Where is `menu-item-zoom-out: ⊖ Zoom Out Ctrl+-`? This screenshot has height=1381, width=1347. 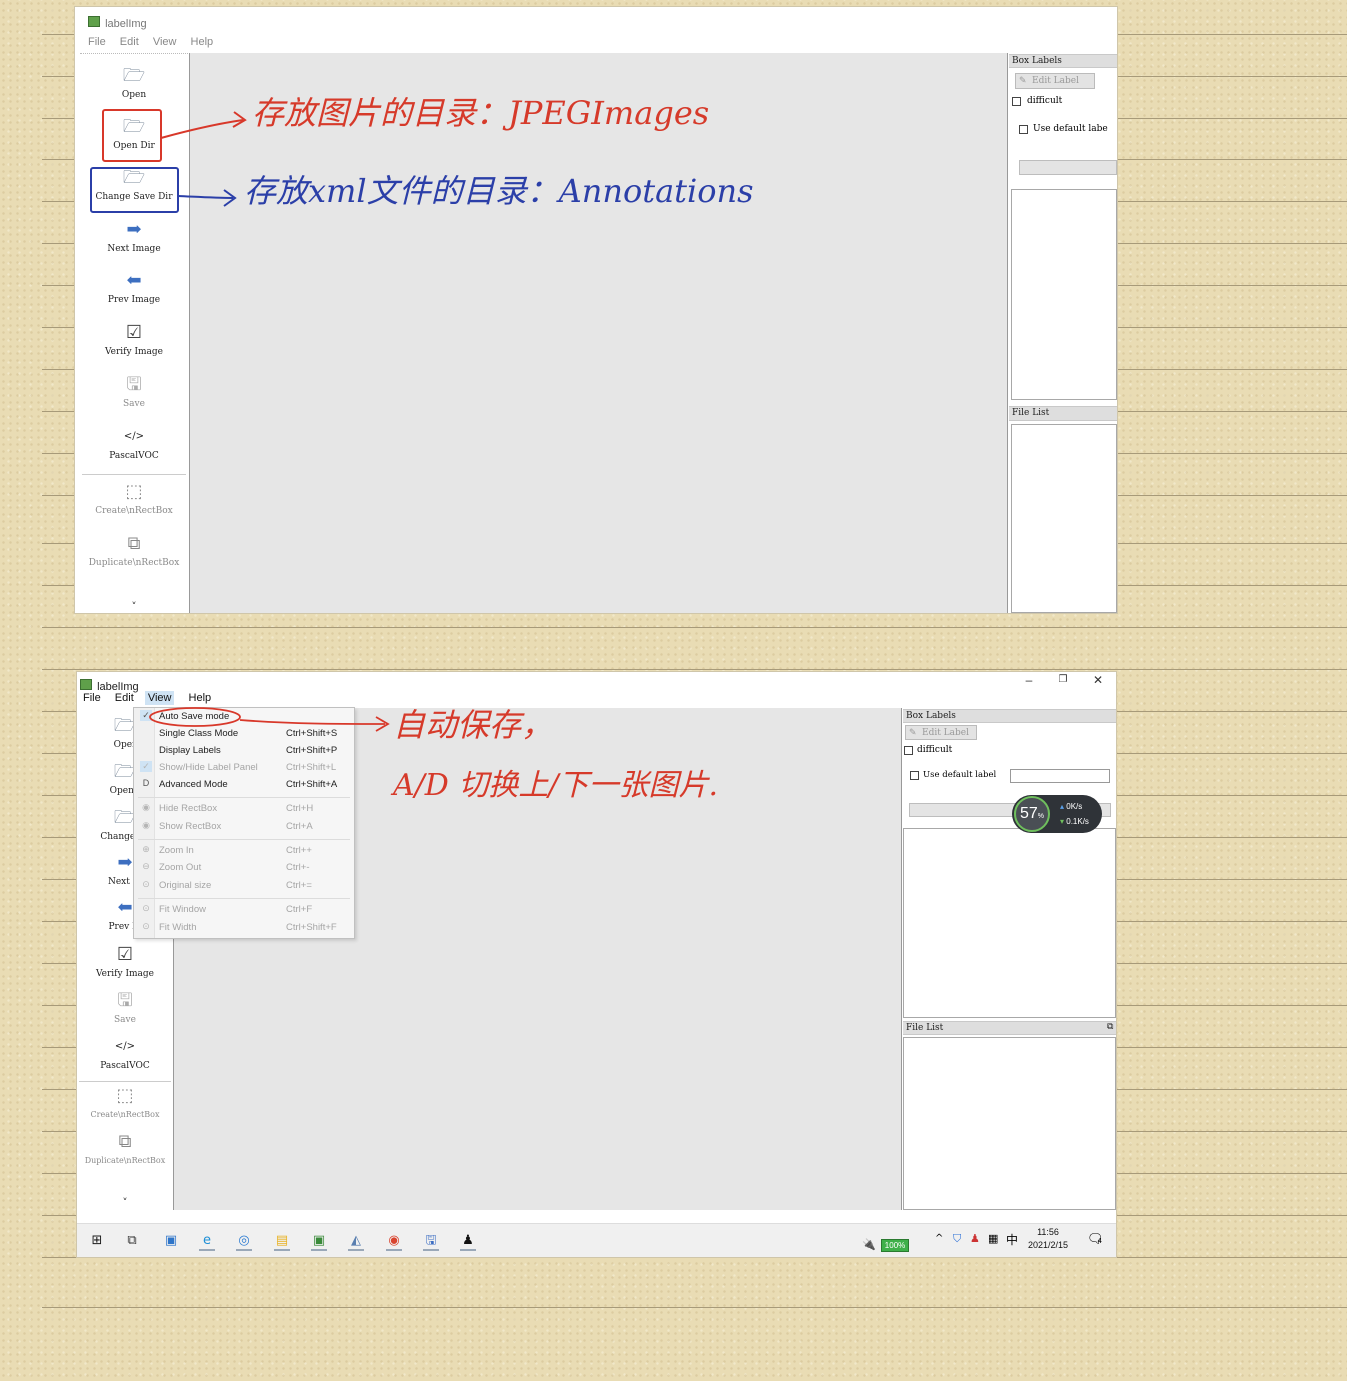
menu-item-zoom-out: ⊖ Zoom Out Ctrl+- is located at coordinates (244, 868).